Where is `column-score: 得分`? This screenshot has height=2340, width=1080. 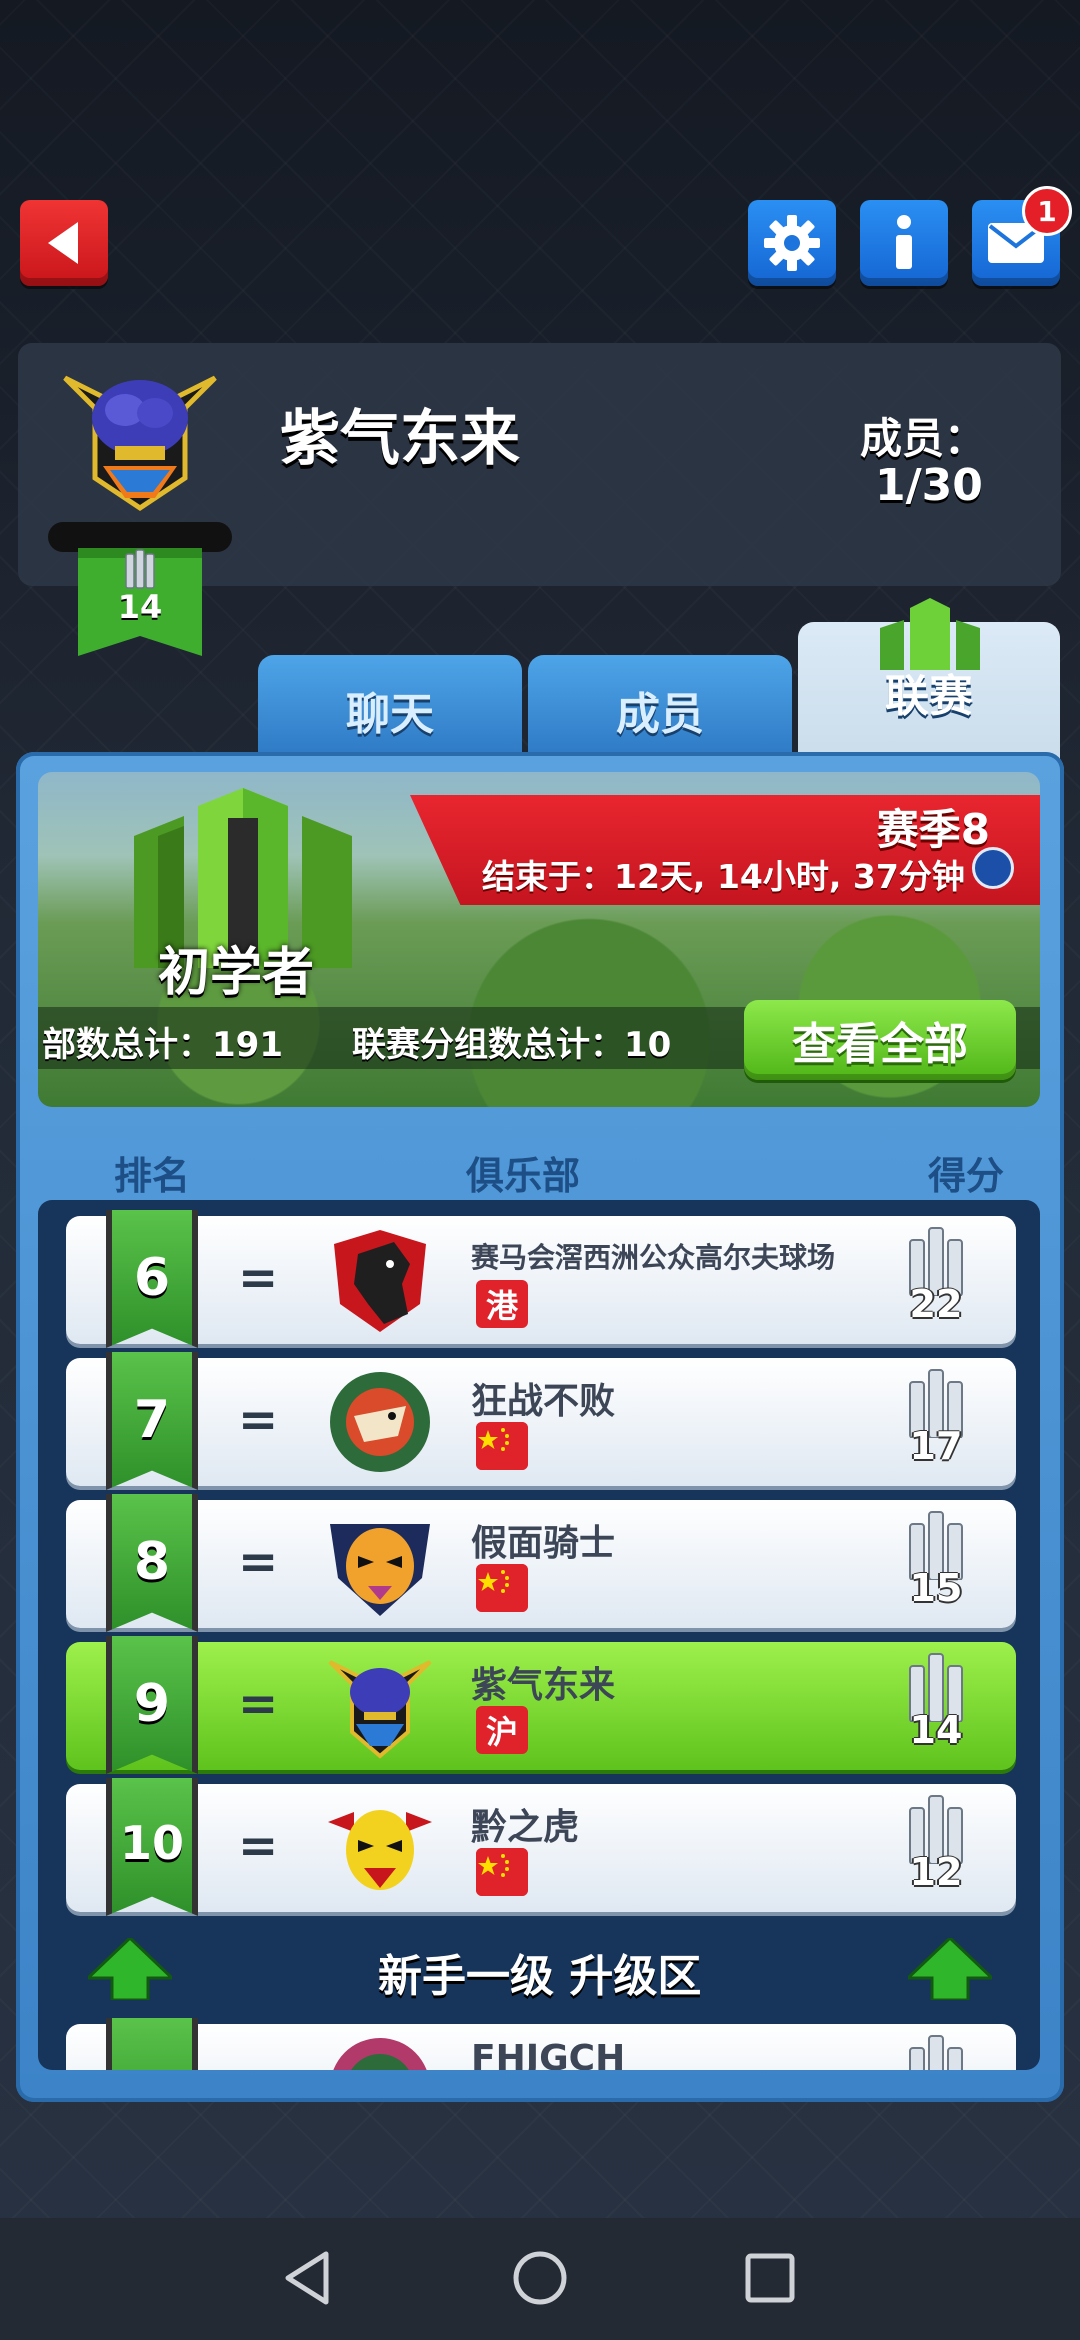
column-score: 得分 is located at coordinates (966, 1176).